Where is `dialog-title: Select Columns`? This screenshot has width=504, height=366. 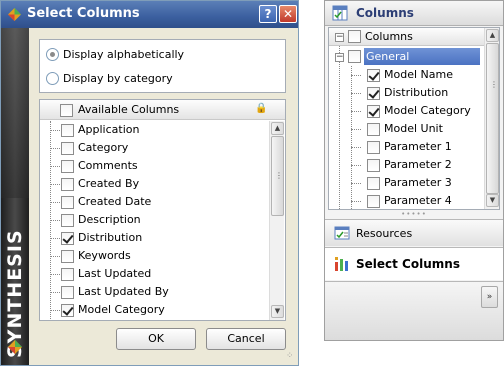 dialog-title: Select Columns is located at coordinates (83, 13).